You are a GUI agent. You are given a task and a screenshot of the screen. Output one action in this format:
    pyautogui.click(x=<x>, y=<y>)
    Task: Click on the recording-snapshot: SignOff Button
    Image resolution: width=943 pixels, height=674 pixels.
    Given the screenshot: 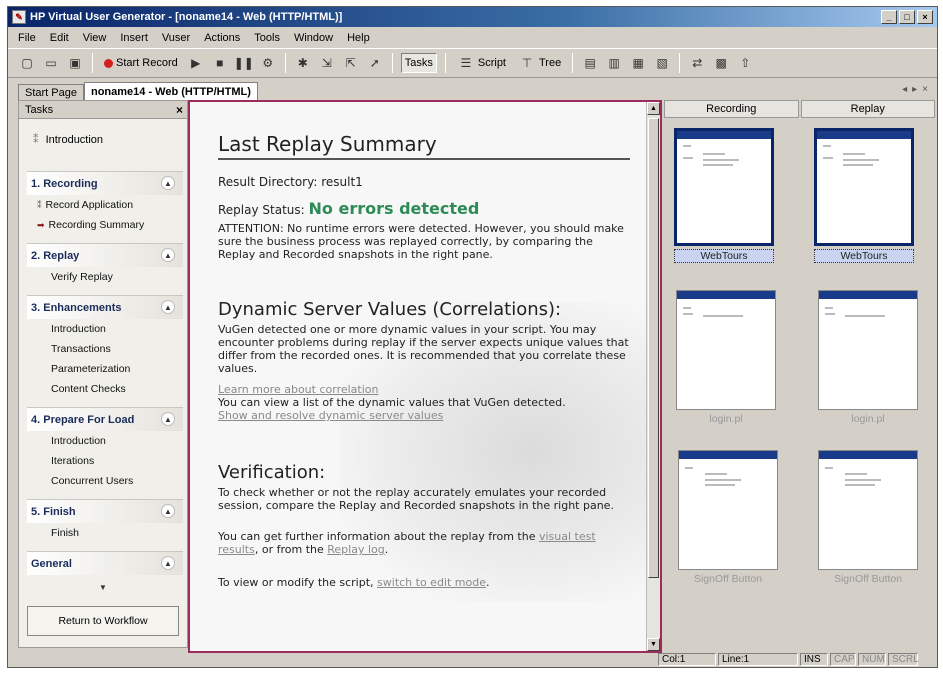 What is the action you would take?
    pyautogui.click(x=728, y=517)
    